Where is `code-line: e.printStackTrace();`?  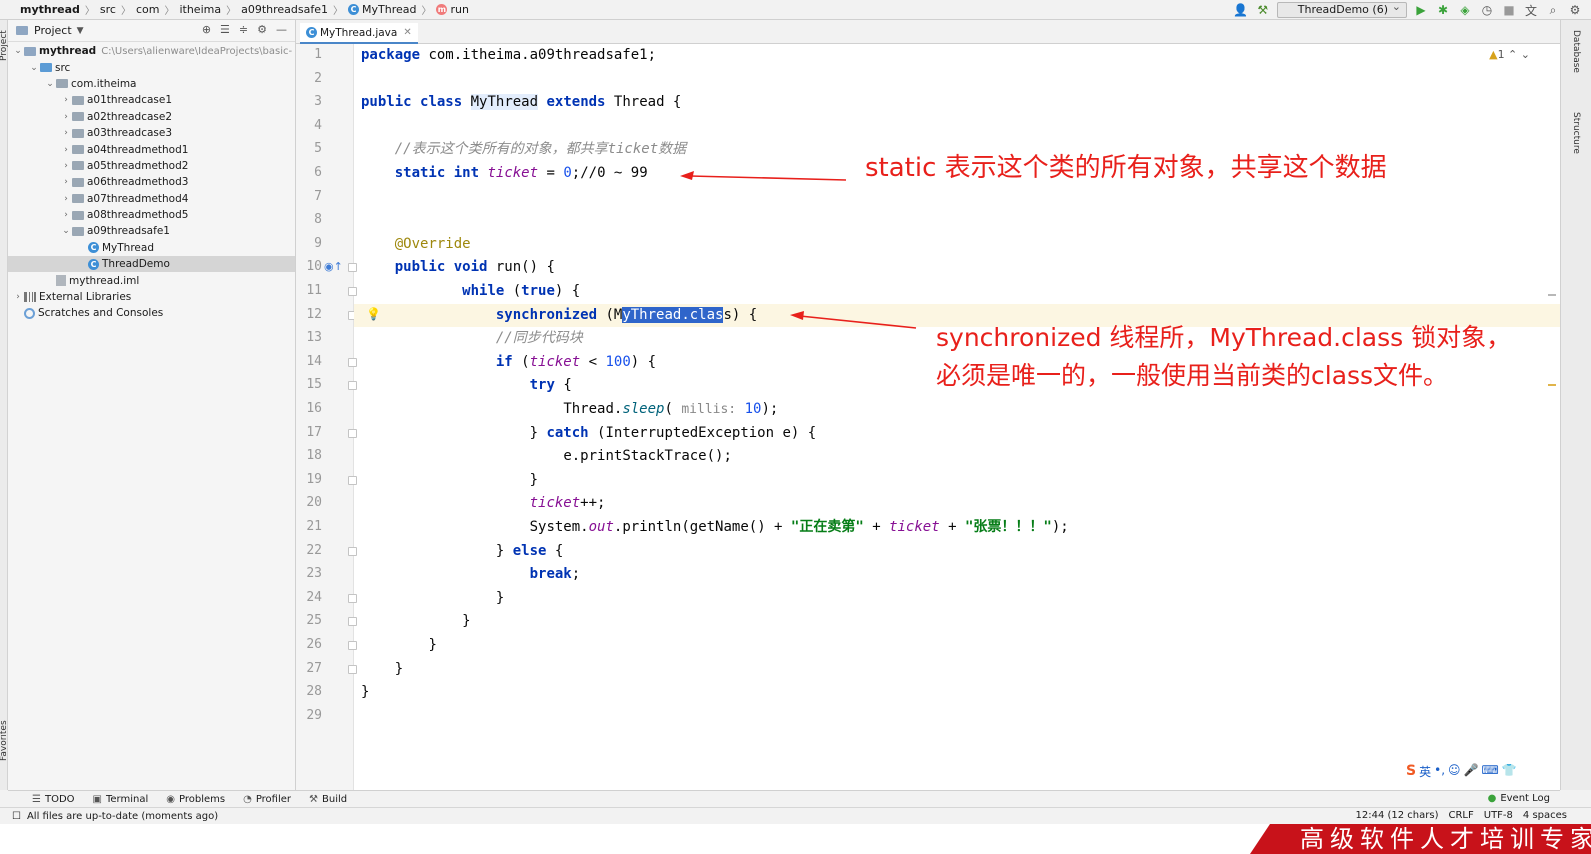 code-line: e.printStackTrace(); is located at coordinates (647, 457).